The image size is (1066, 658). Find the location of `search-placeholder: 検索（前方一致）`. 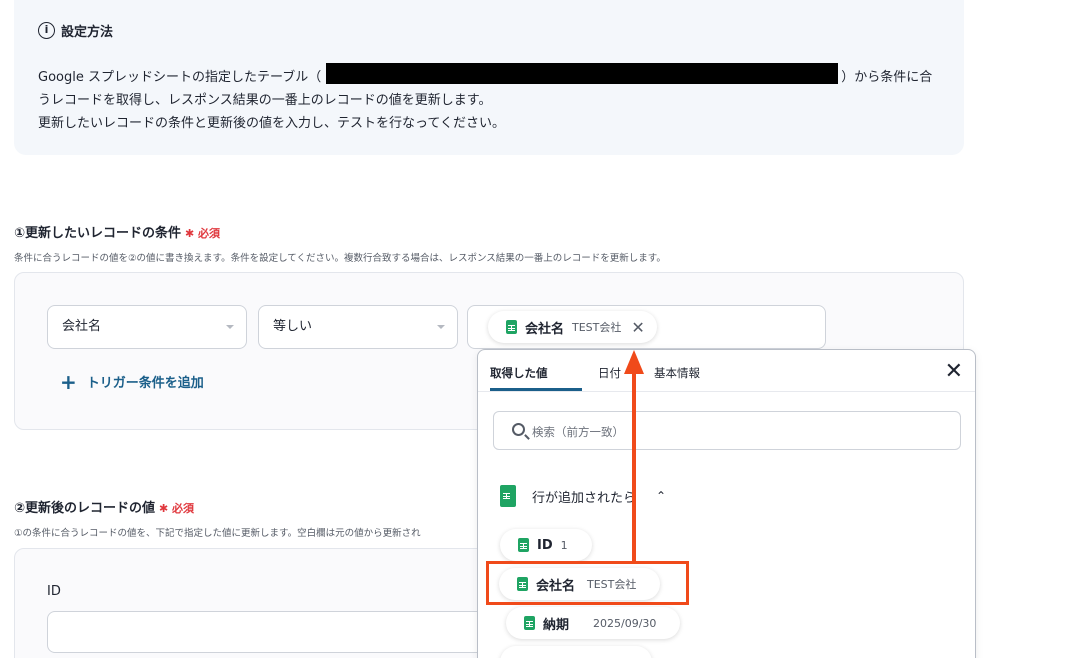

search-placeholder: 検索（前方一致） is located at coordinates (578, 432).